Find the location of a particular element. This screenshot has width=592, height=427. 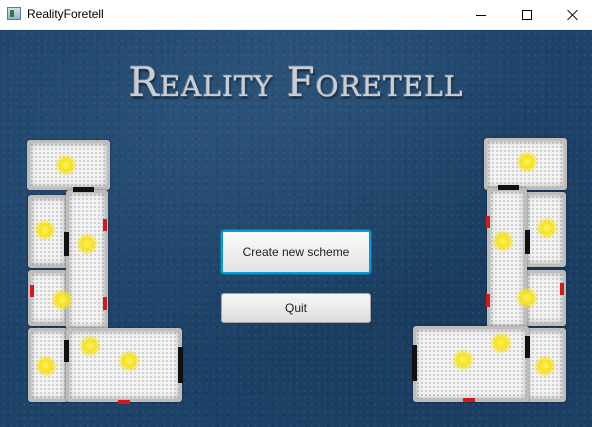

close-button is located at coordinates (571, 15).